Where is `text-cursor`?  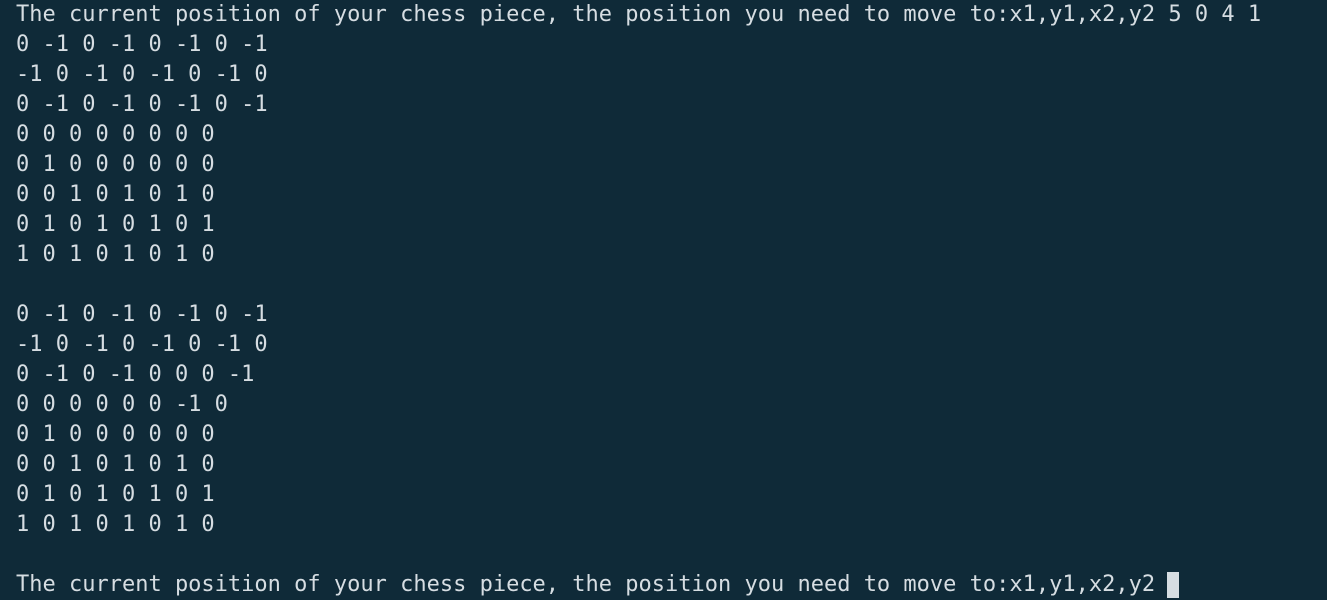
text-cursor is located at coordinates (1173, 585).